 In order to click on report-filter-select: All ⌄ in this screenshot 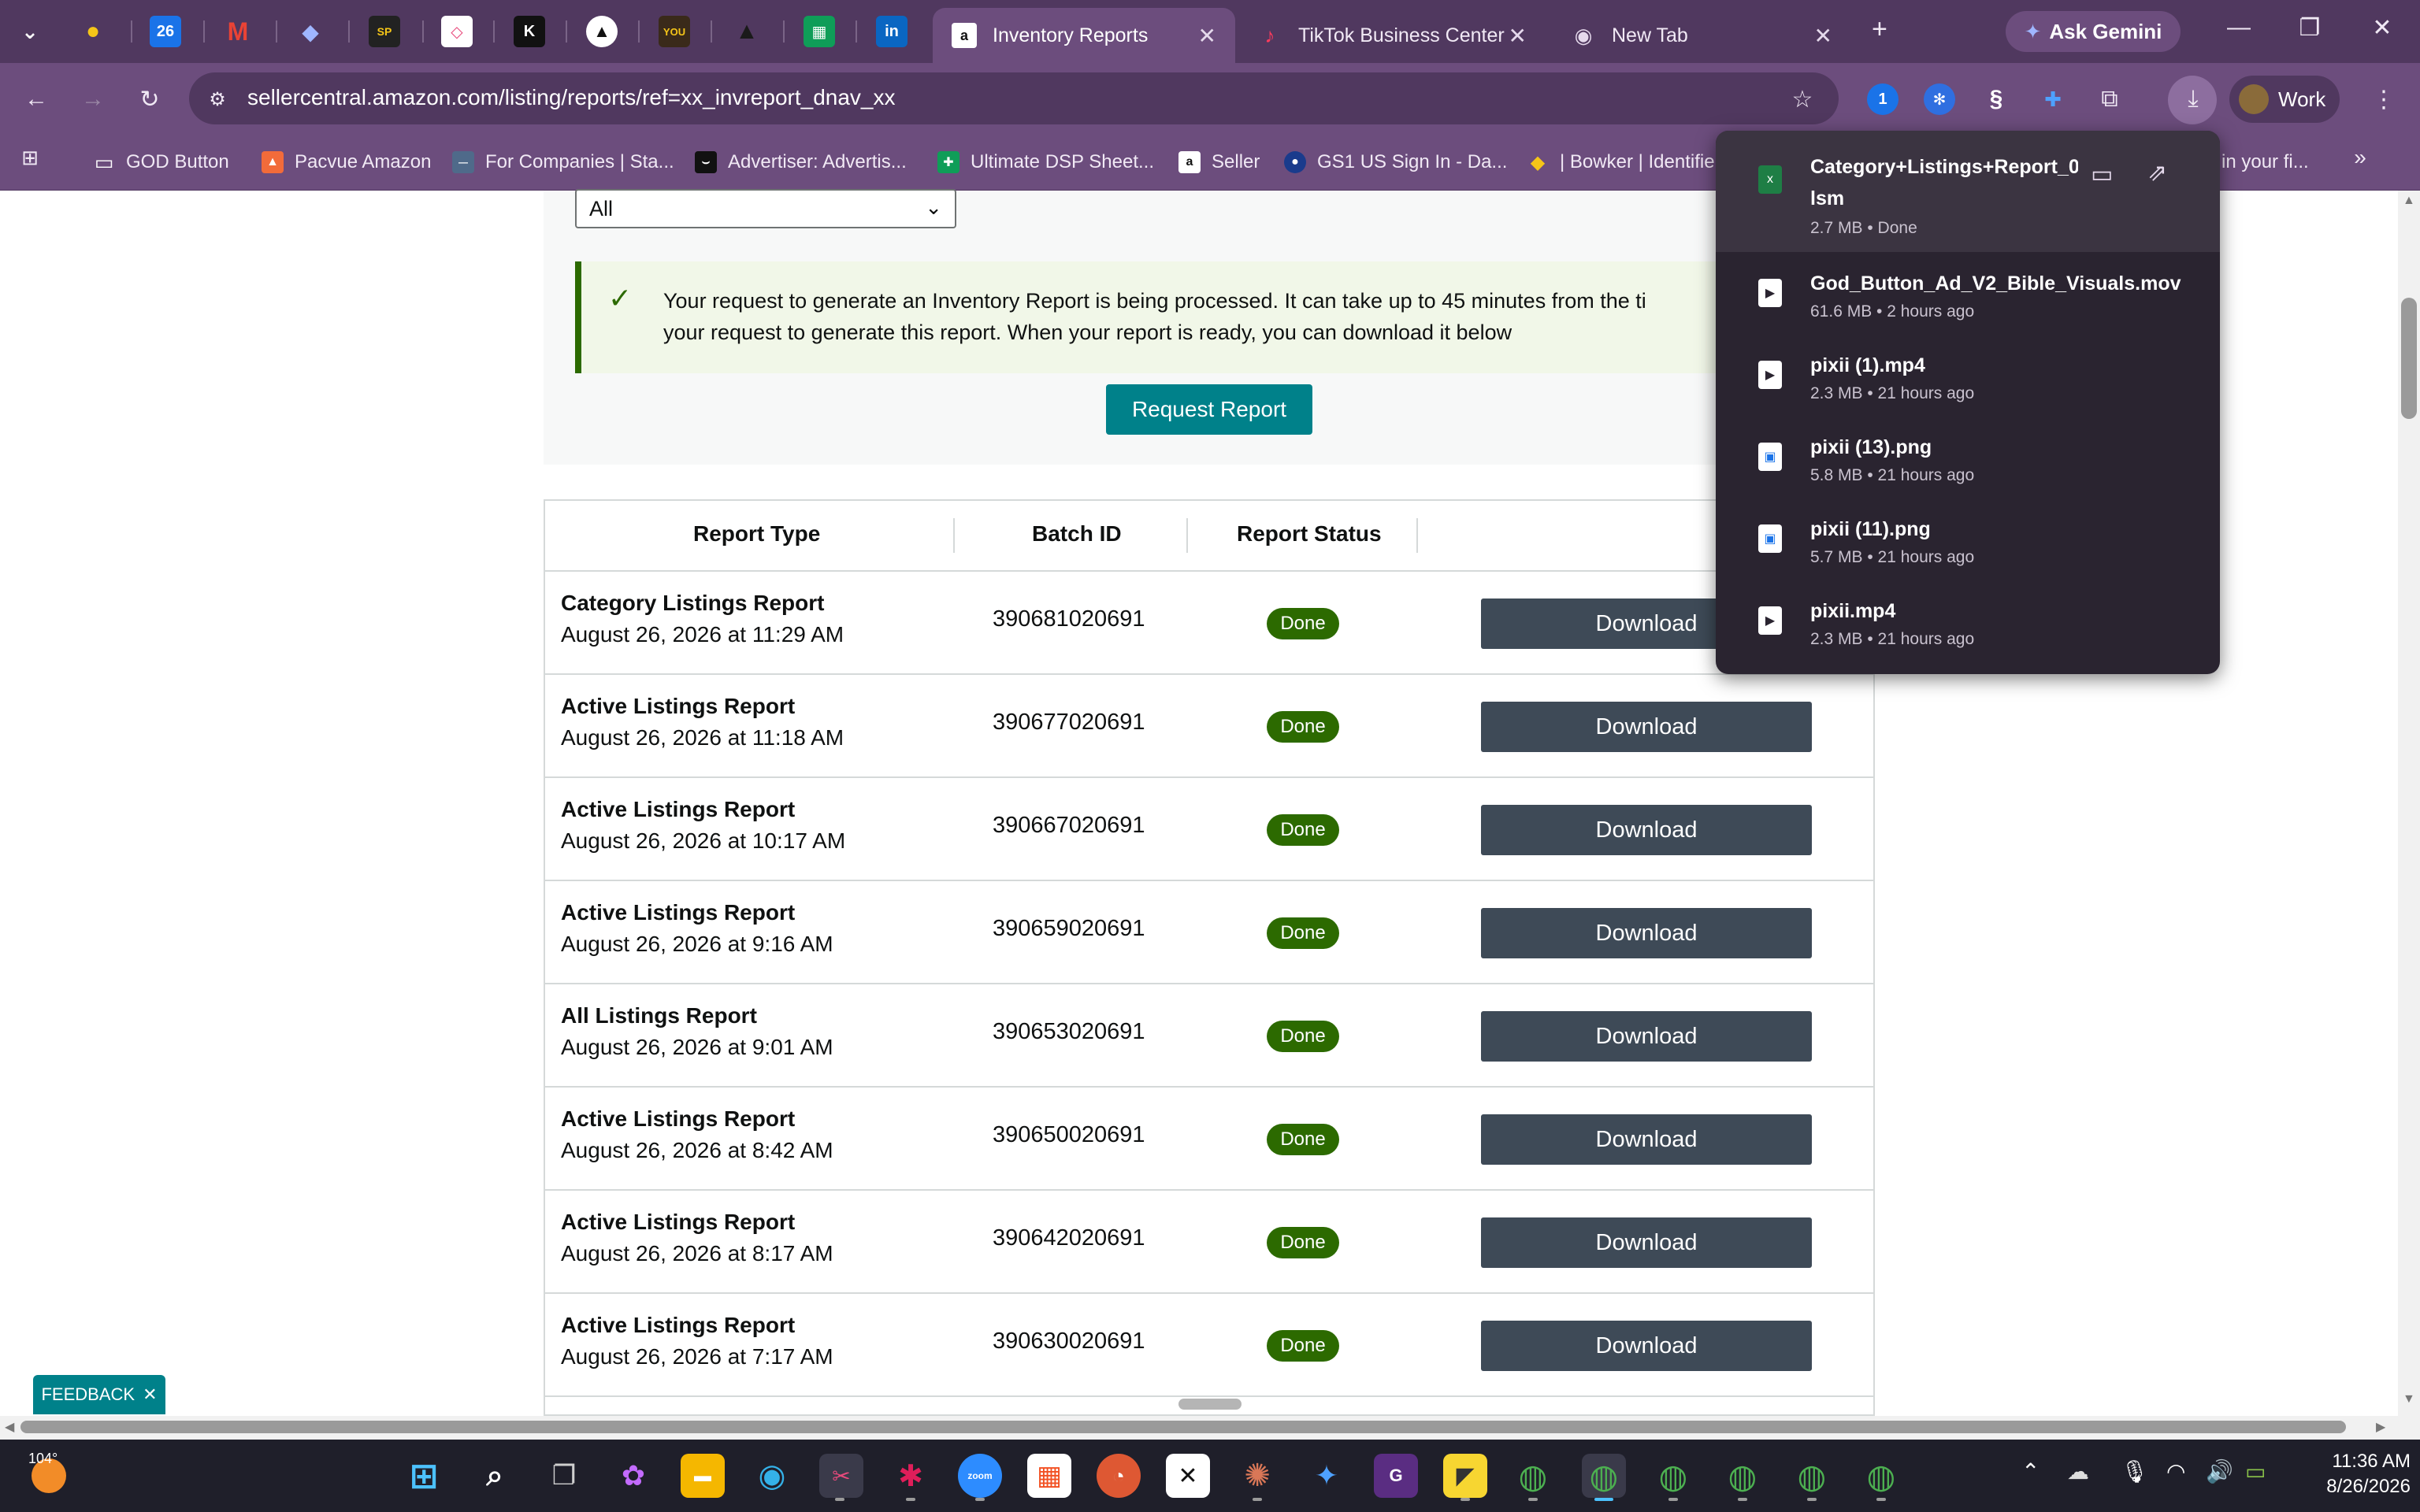, I will do `click(765, 208)`.